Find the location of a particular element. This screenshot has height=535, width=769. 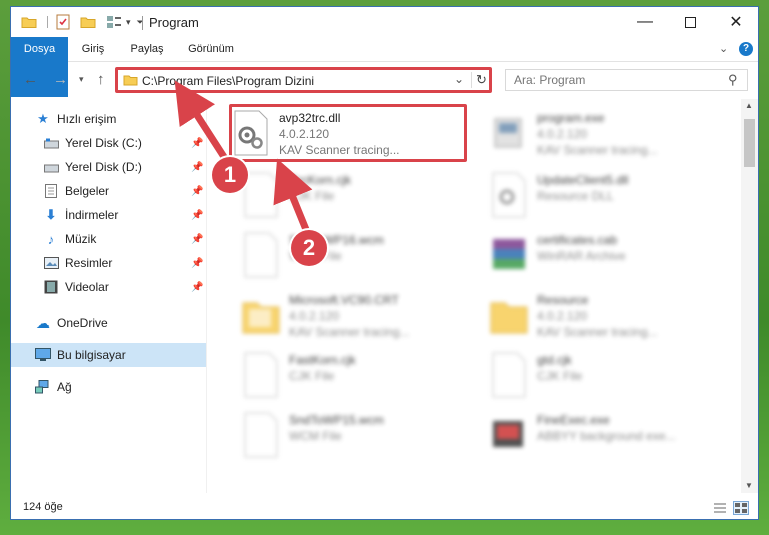

step-badge-2: 2 is located at coordinates (309, 248).